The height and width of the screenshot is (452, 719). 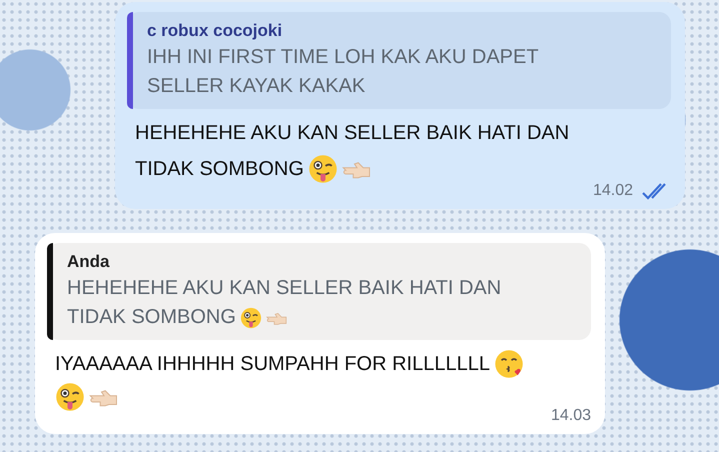 What do you see at coordinates (88, 261) in the screenshot?
I see `quote-author: Anda` at bounding box center [88, 261].